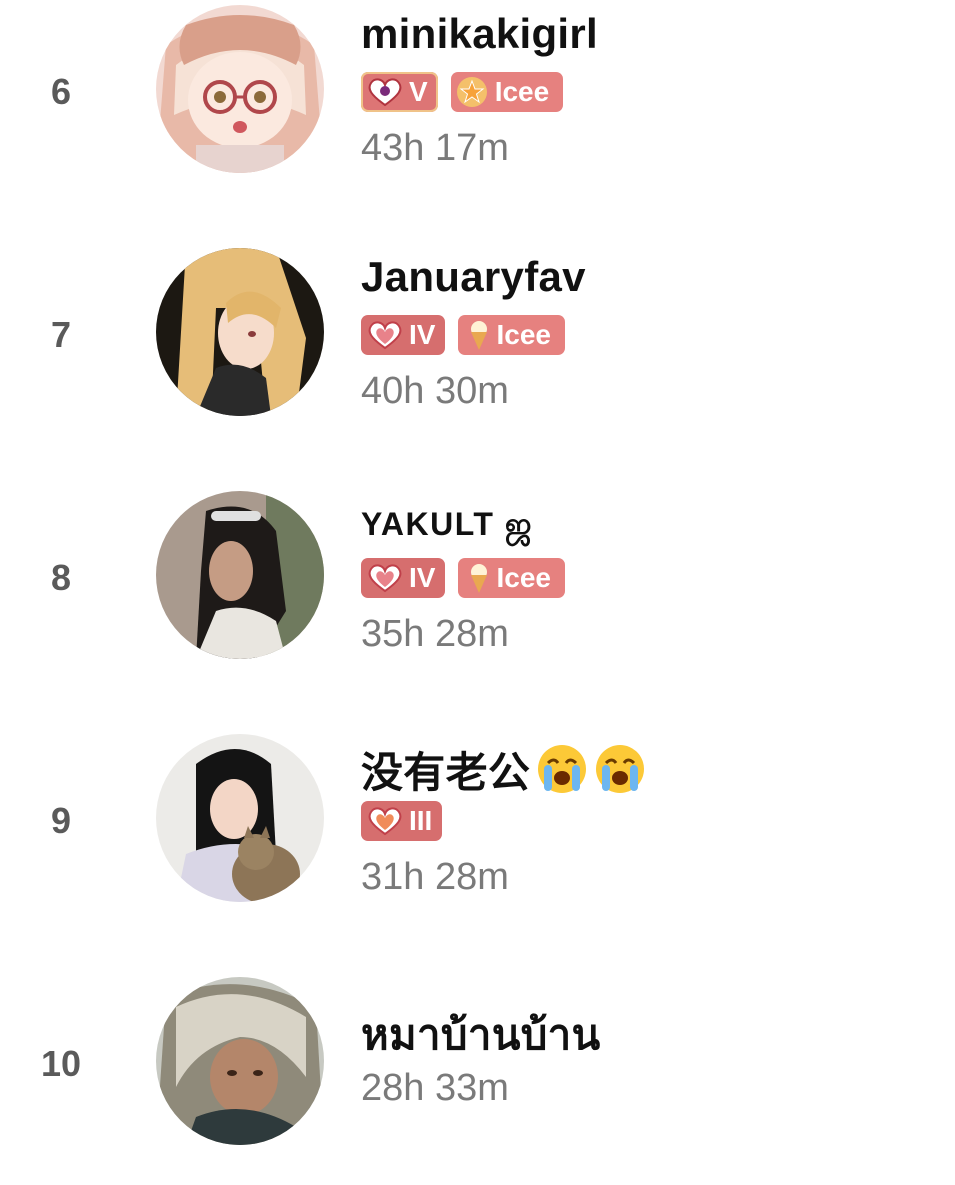  I want to click on rank-number: 7, so click(61, 334).